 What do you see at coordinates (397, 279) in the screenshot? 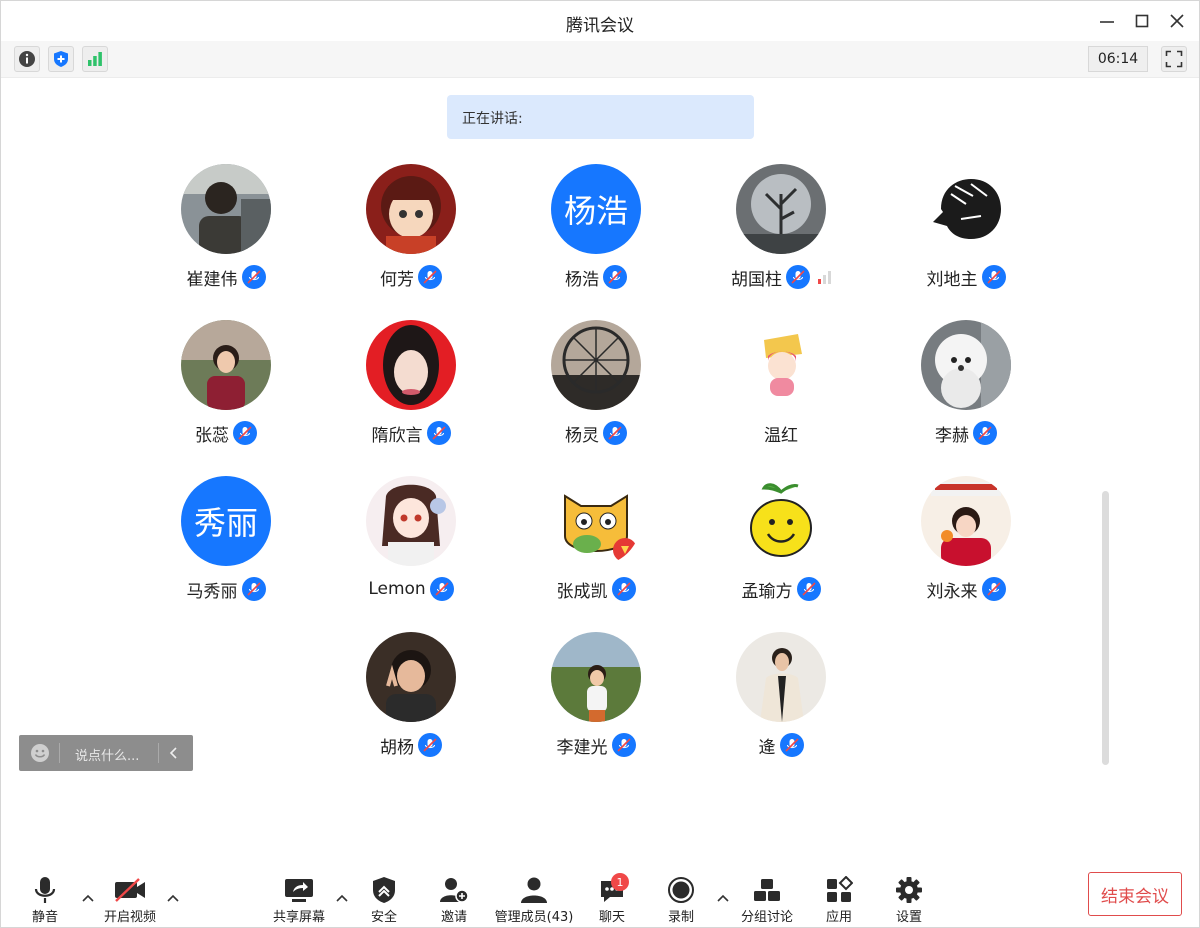
I see `participant-name: 何芳` at bounding box center [397, 279].